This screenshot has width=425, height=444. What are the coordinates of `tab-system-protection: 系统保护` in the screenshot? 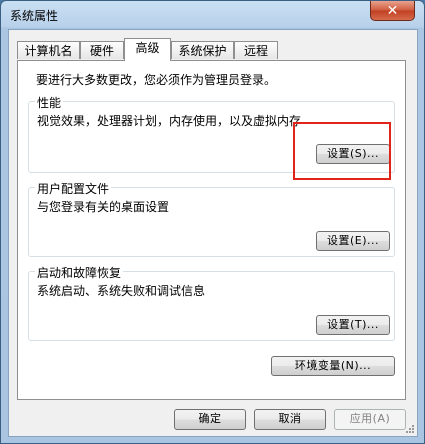 It's located at (202, 50).